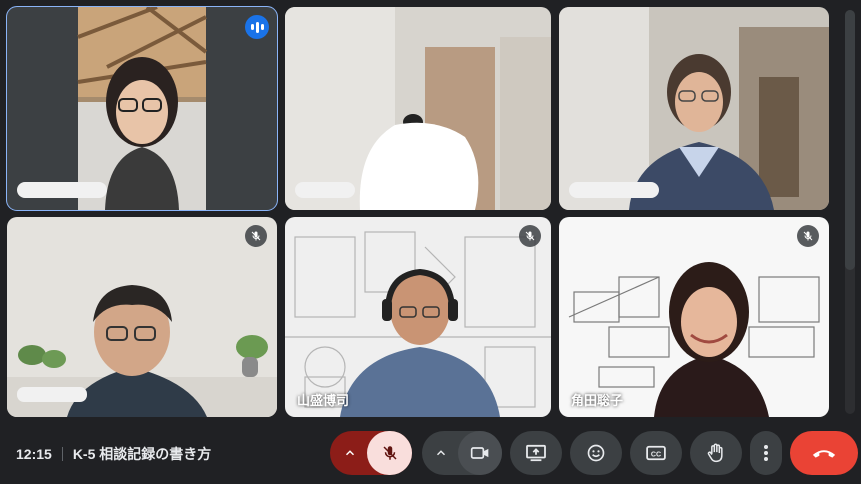 The height and width of the screenshot is (484, 861). I want to click on call-controls-bar: 12:15 K-5 相談記録の書き方 CC, so click(430, 452).